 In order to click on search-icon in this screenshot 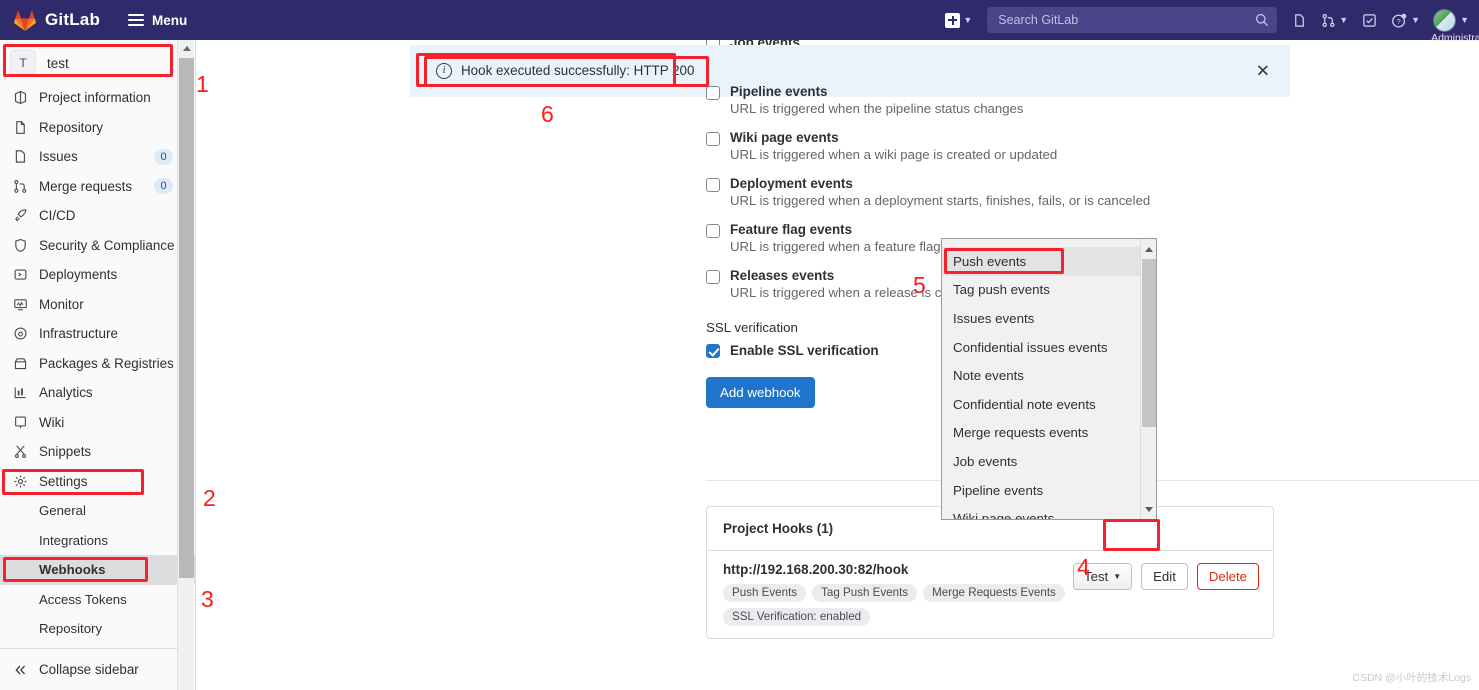, I will do `click(1262, 20)`.